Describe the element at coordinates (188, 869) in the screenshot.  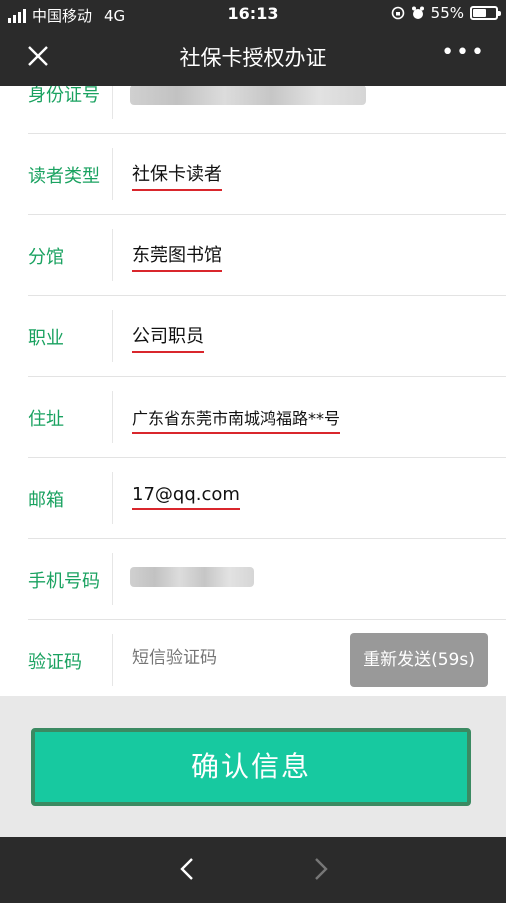
I see `back-icon` at that location.